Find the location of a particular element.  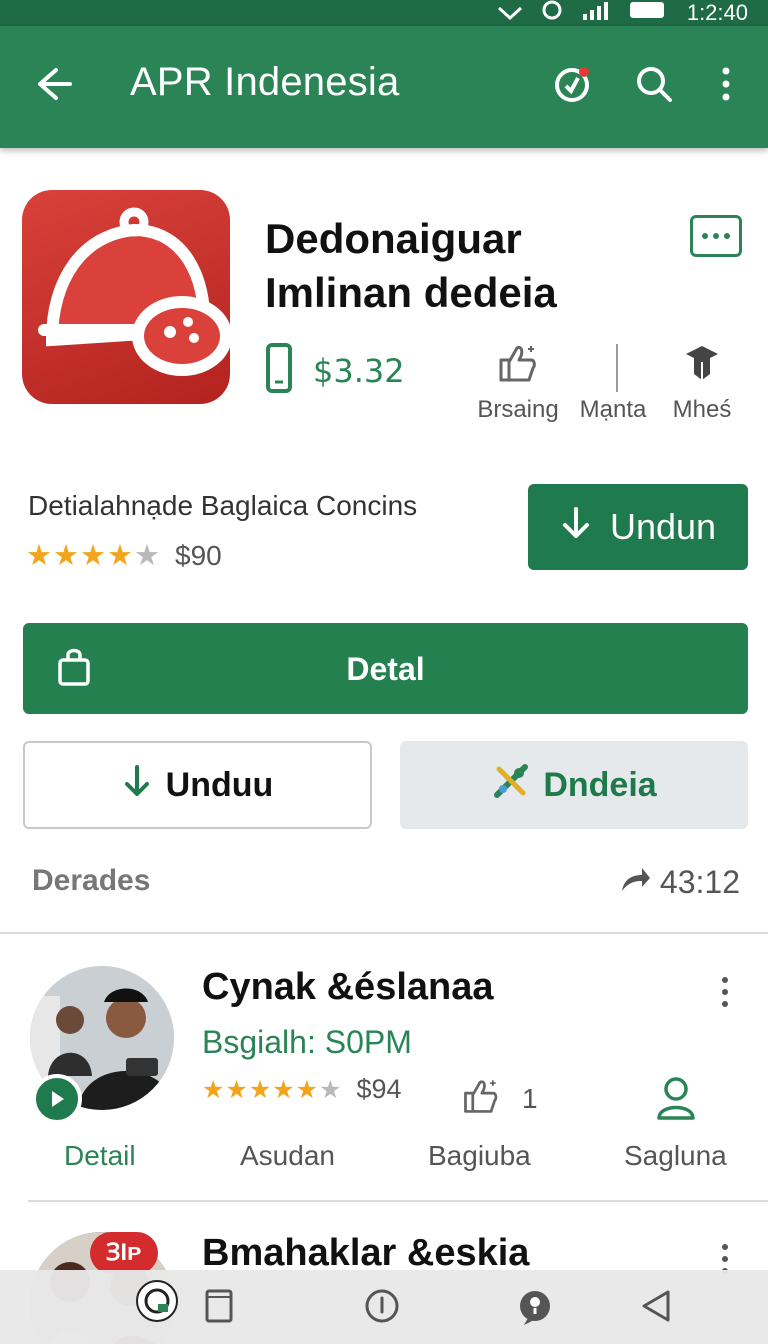

search-icon is located at coordinates (654, 84).